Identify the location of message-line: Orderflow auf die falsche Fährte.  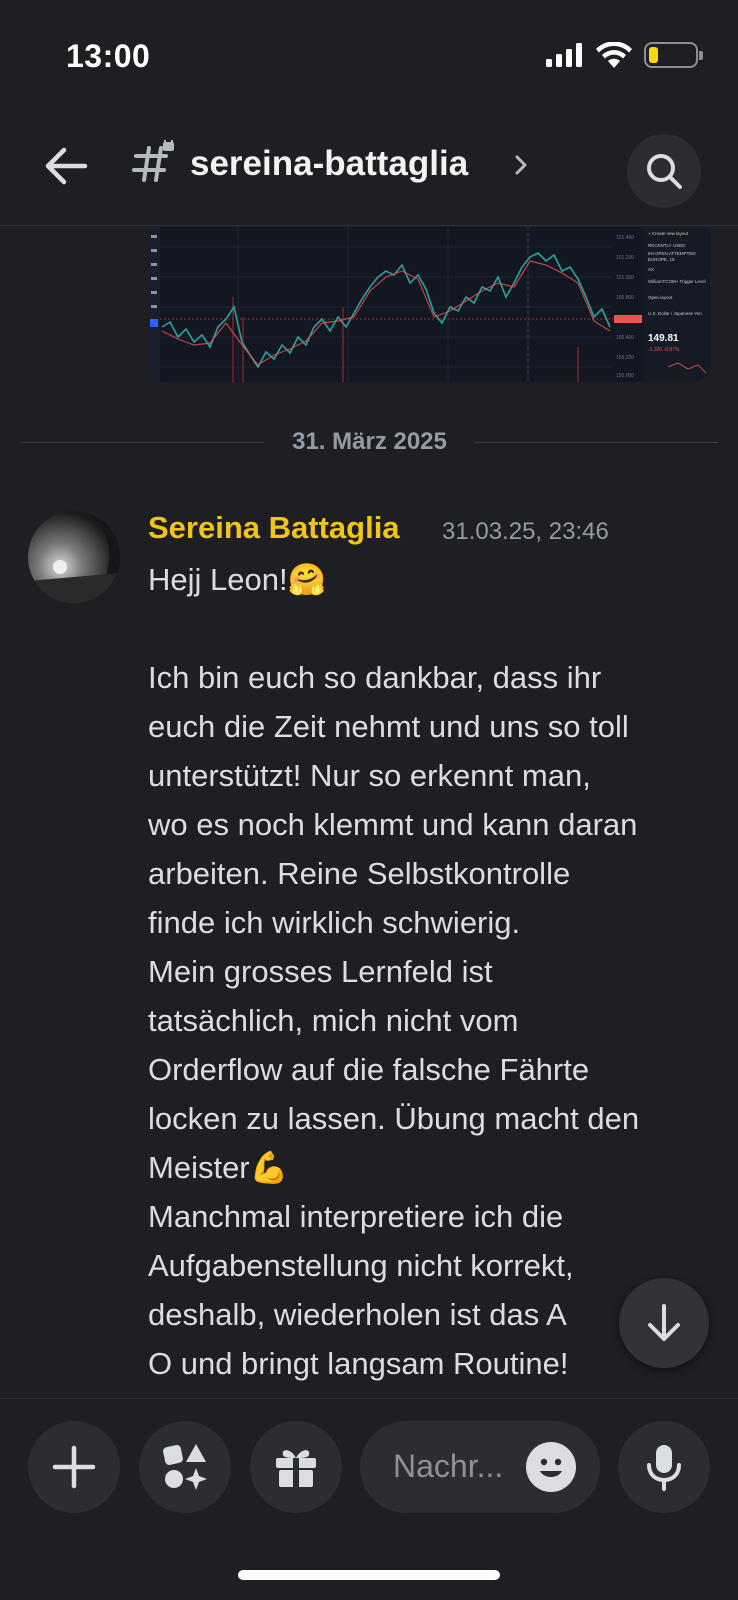
(369, 1069).